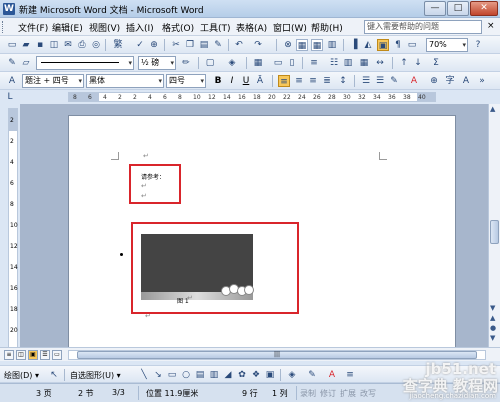  What do you see at coordinates (242, 375) in the screenshot?
I see `diagram-icon: ✿` at bounding box center [242, 375].